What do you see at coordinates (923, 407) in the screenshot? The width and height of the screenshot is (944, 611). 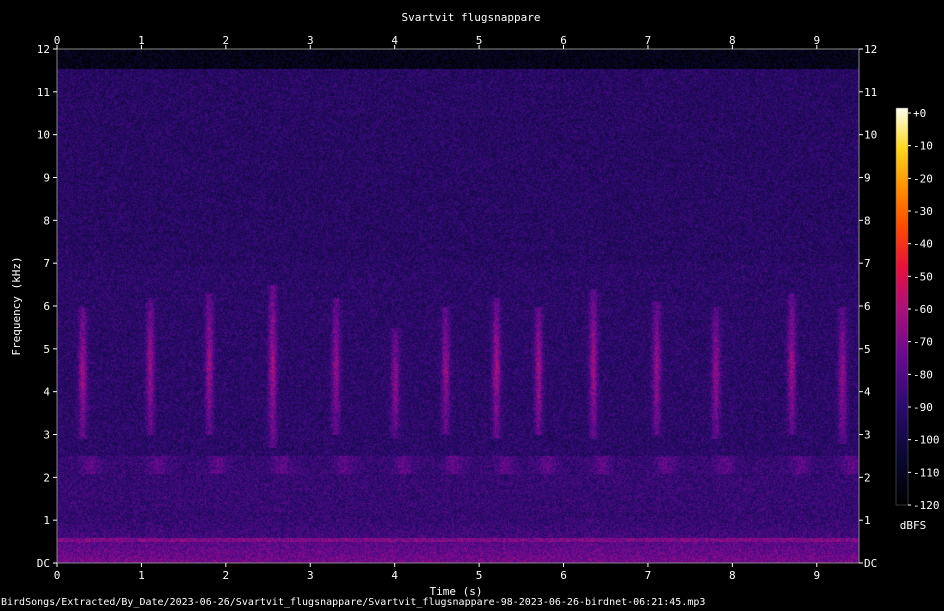 I see `colorbar-tick-label: -90` at bounding box center [923, 407].